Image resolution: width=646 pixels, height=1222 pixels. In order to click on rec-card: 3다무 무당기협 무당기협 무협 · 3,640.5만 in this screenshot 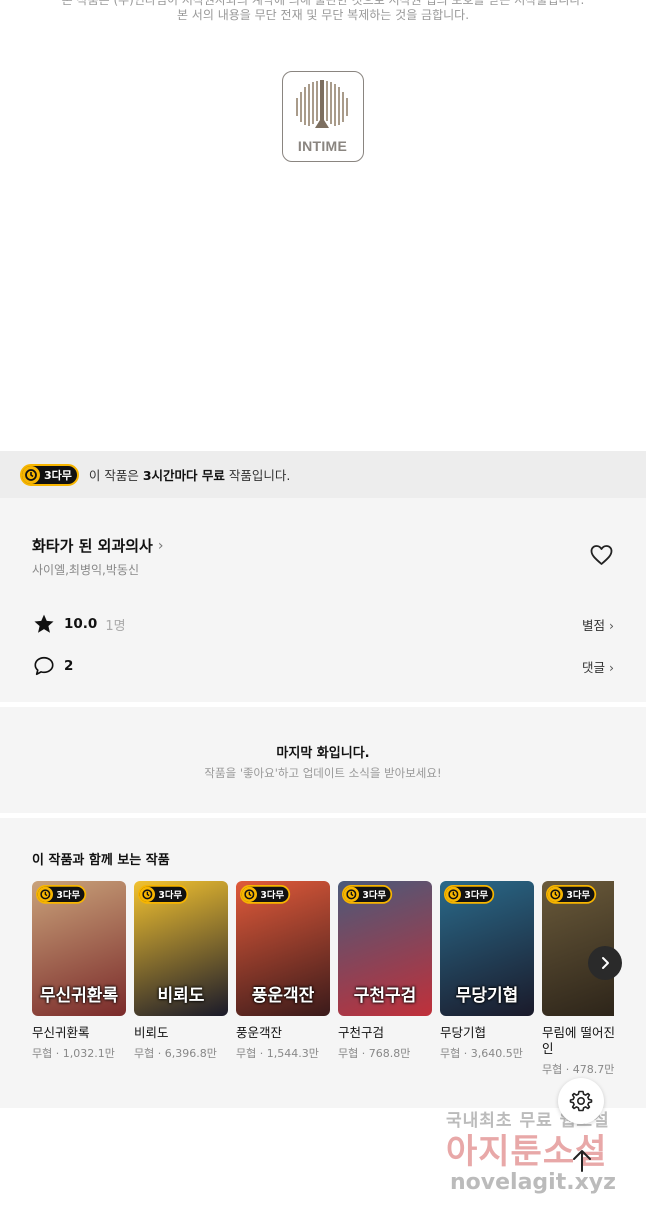, I will do `click(487, 971)`.